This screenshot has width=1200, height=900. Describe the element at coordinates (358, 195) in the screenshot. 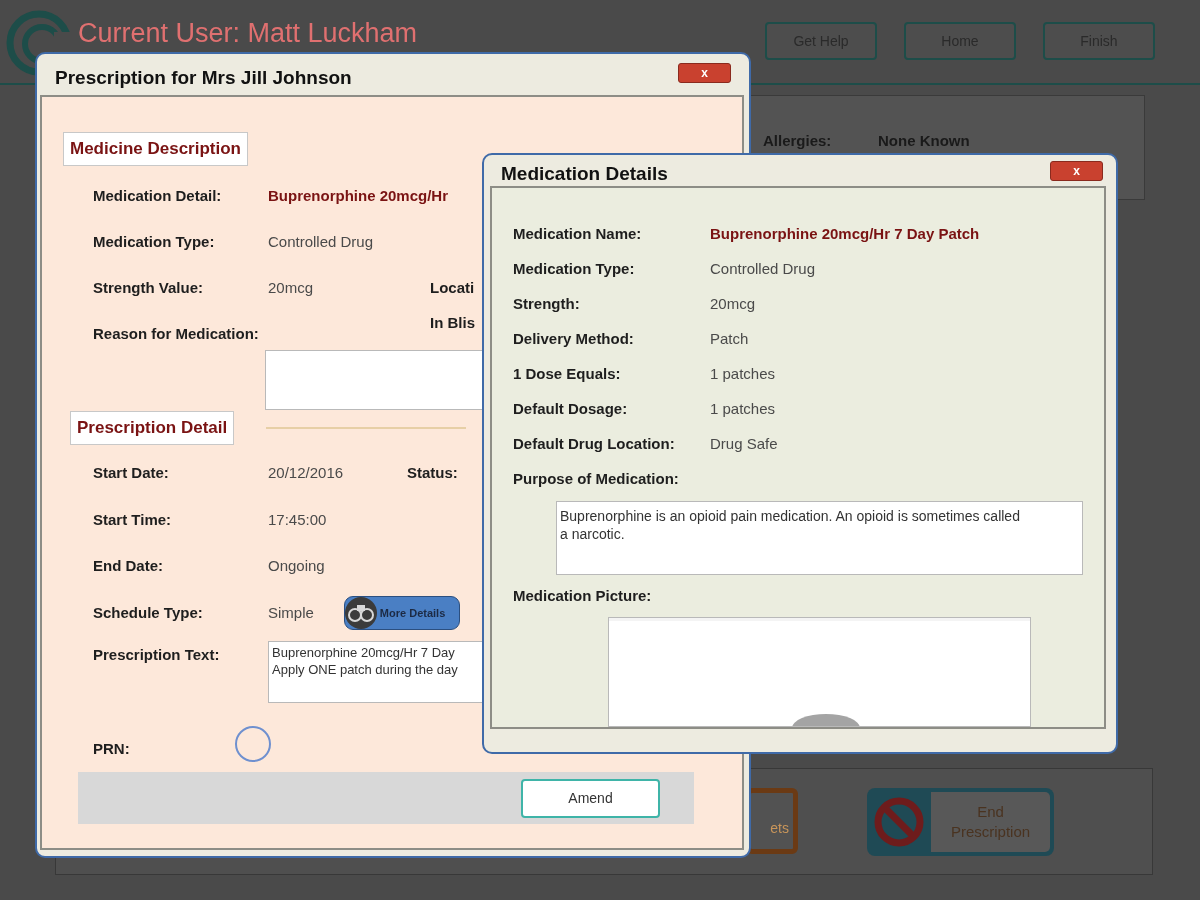

I see `field-value: Buprenorphine 20mcg/Hr` at that location.